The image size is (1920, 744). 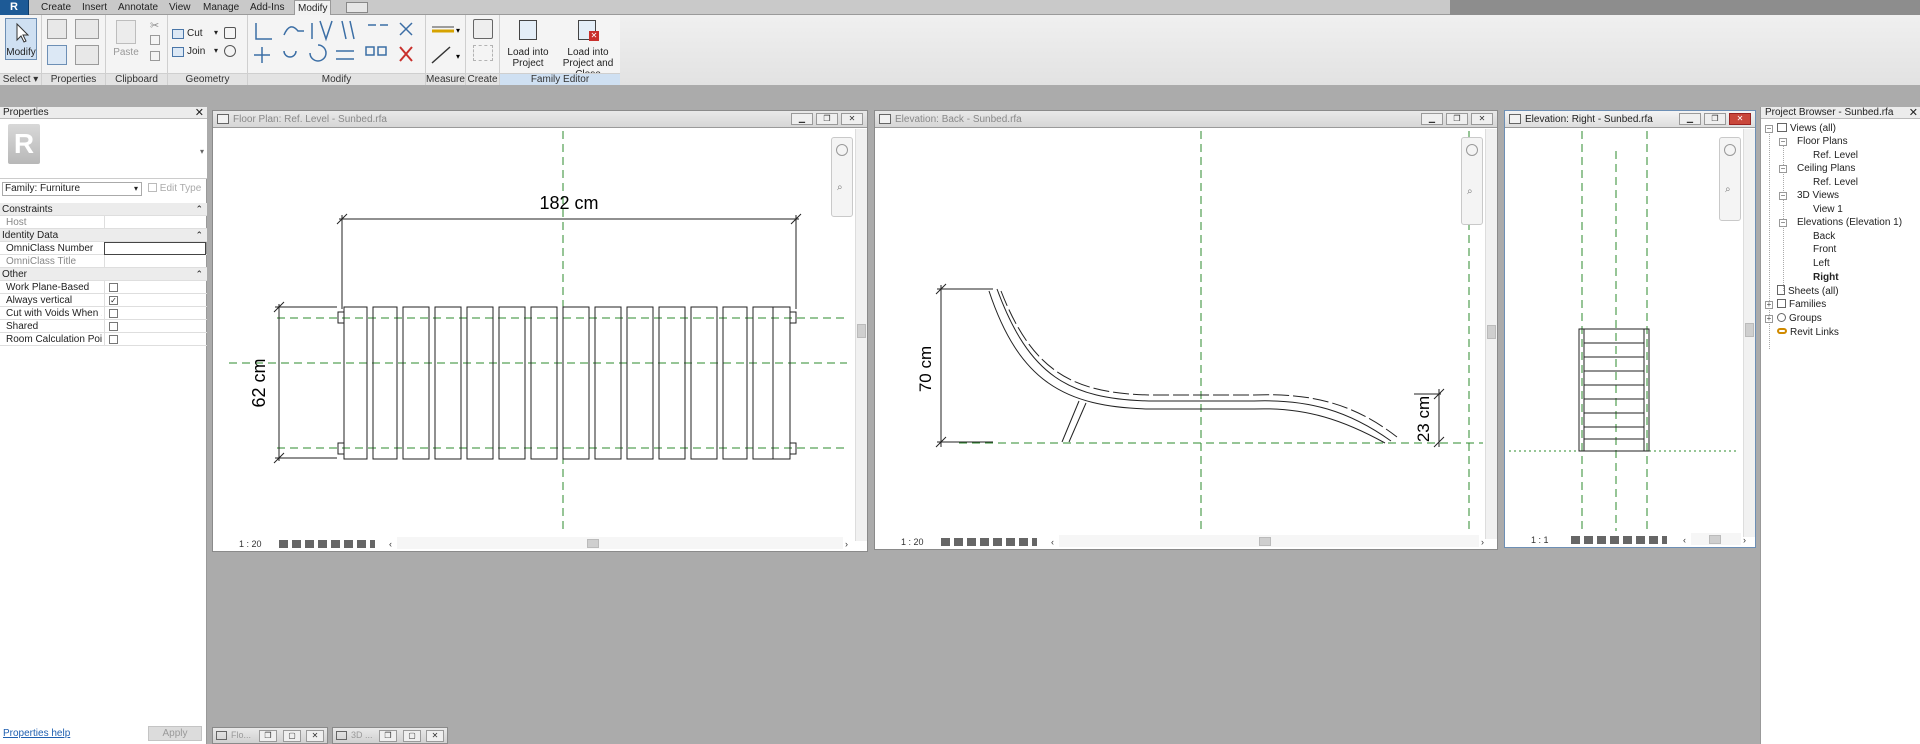 I want to click on panel-title-select: Select ▾, so click(x=20, y=79).